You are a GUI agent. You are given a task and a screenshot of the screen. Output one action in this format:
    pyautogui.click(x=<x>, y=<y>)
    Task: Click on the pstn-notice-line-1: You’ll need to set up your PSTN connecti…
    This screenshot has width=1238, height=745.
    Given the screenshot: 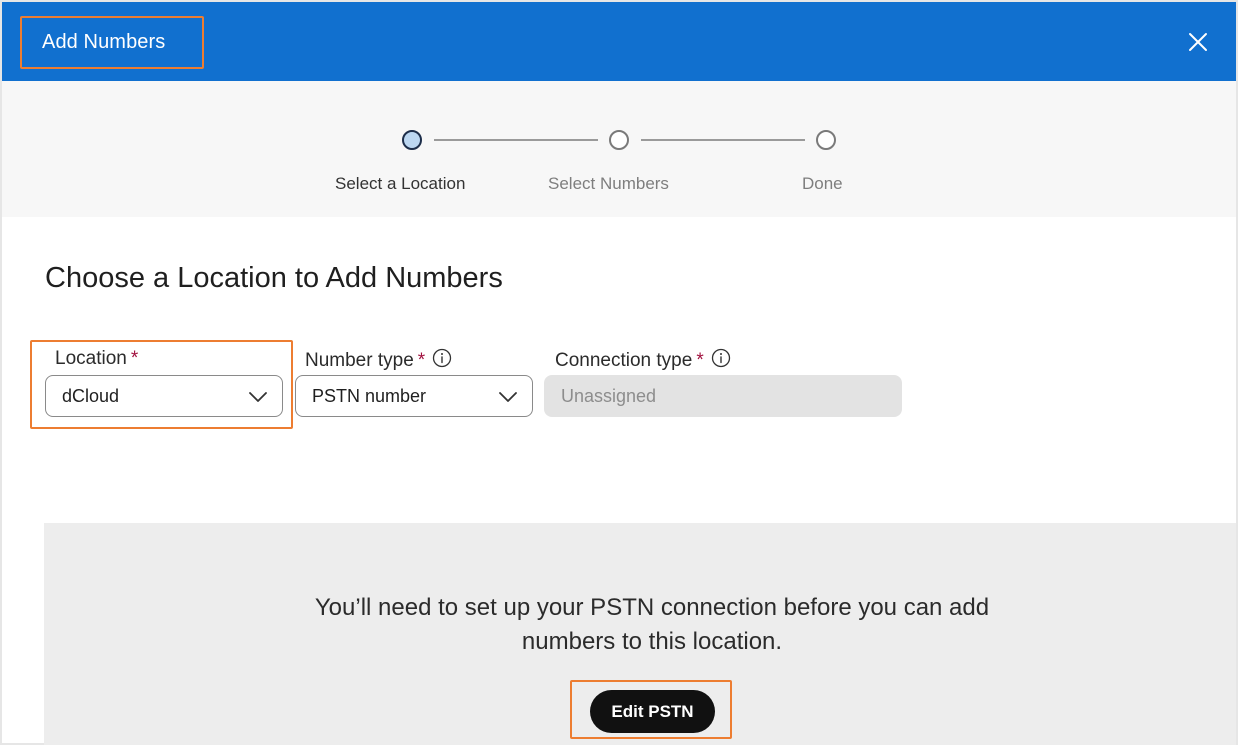 What is the action you would take?
    pyautogui.click(x=652, y=607)
    